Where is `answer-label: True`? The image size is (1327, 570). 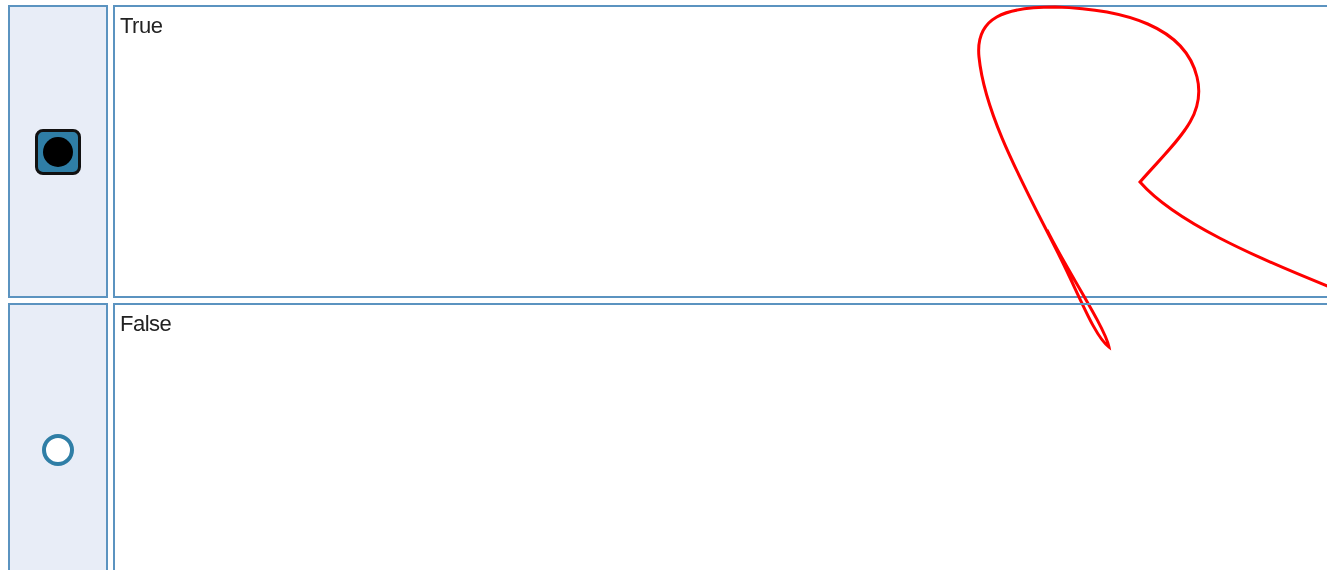 answer-label: True is located at coordinates (141, 25).